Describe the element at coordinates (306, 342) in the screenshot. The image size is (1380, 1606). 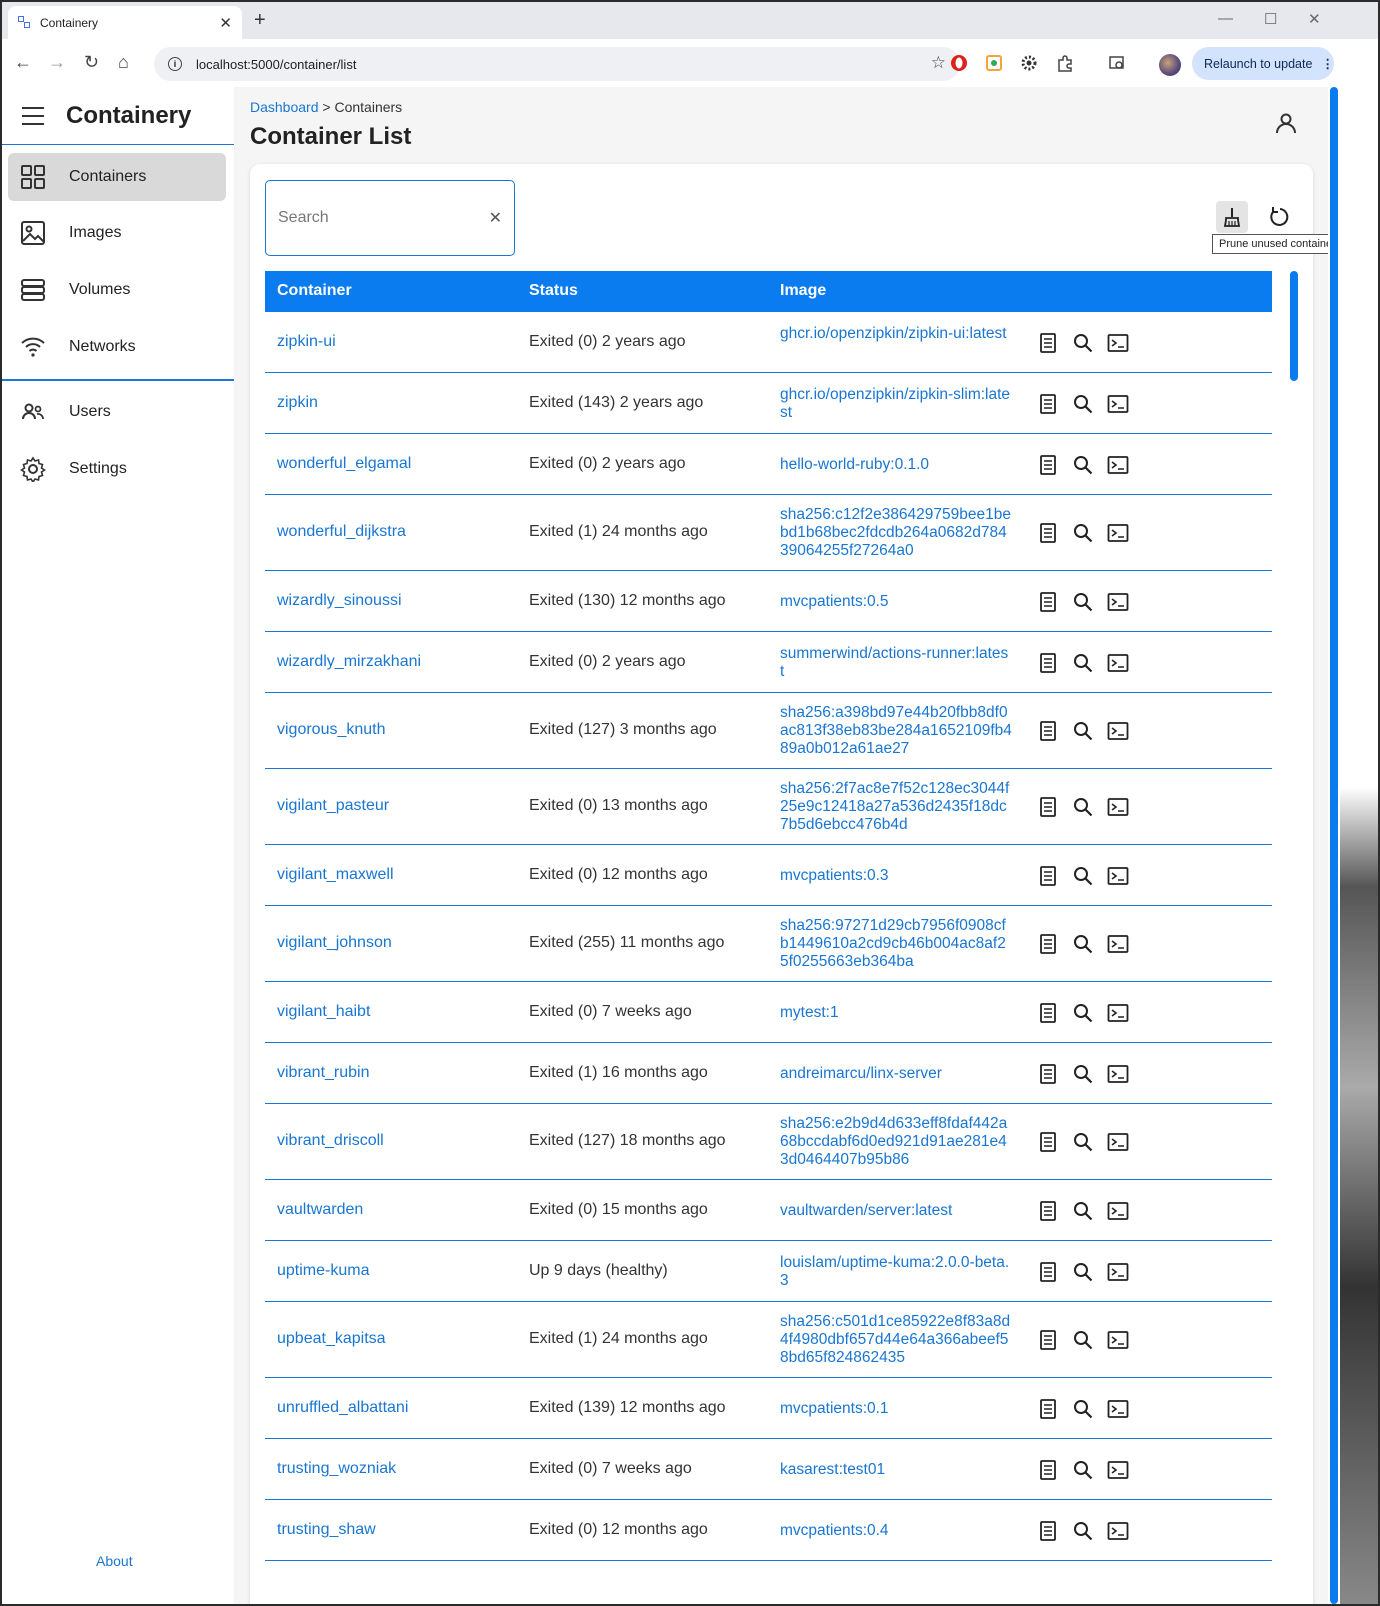
I see `container-name-link: zipkin-ui` at that location.